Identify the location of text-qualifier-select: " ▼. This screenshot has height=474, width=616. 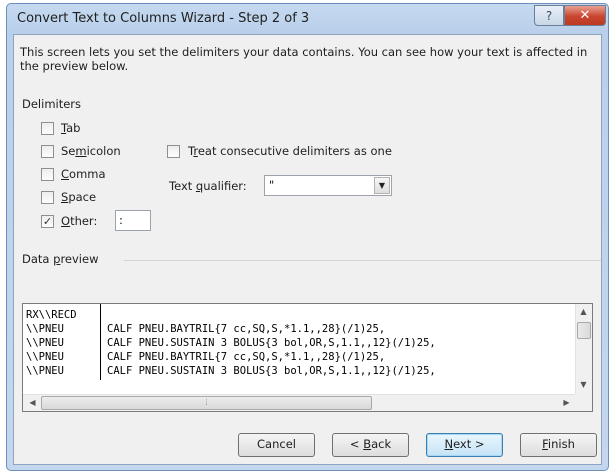
(328, 185).